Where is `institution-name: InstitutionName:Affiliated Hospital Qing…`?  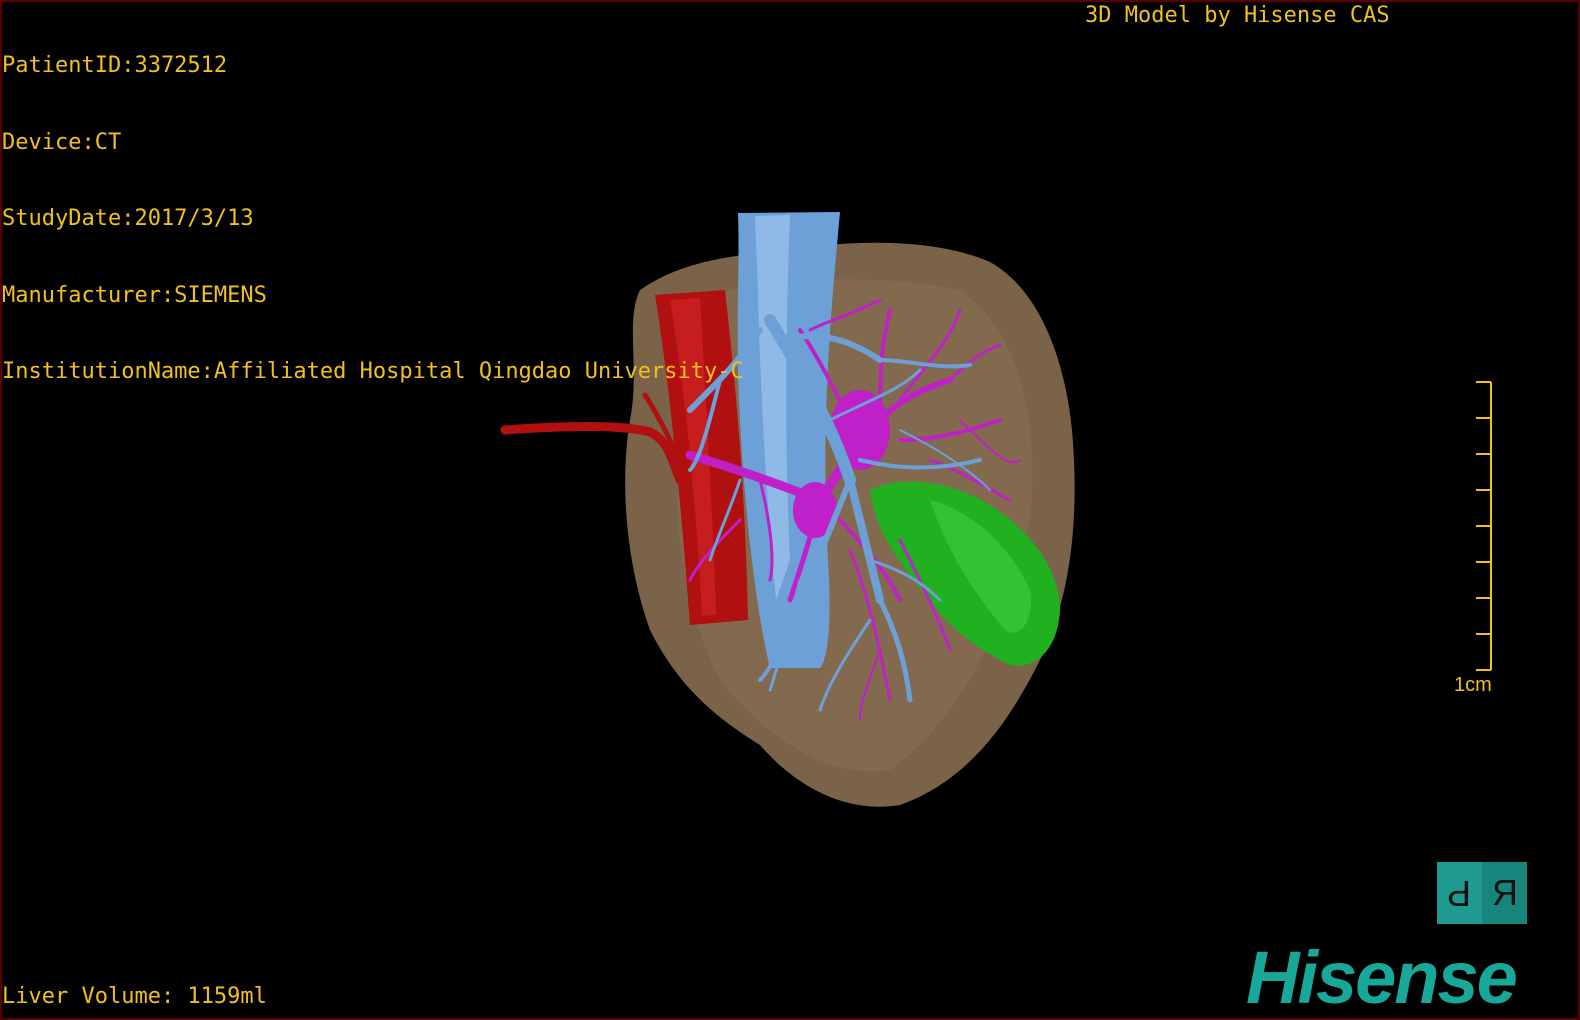
institution-name: InstitutionName:Affiliated Hospital Qing… is located at coordinates (373, 371).